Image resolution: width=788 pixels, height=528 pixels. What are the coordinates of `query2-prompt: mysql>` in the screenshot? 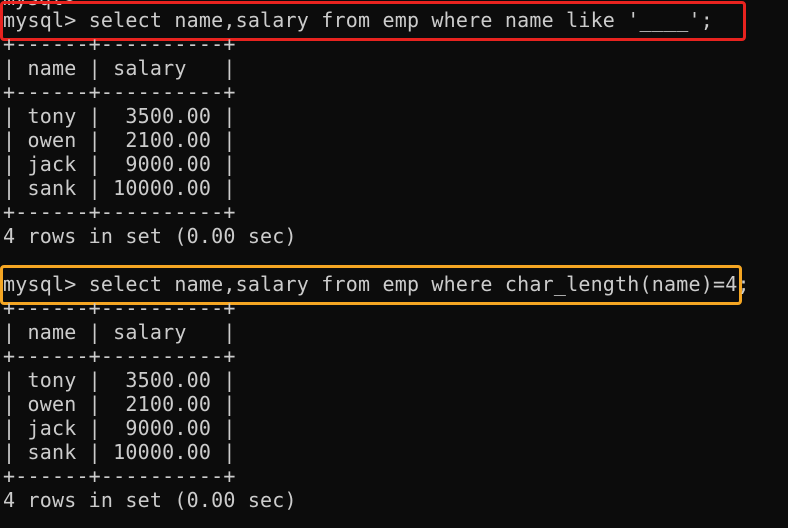 It's located at (46, 284).